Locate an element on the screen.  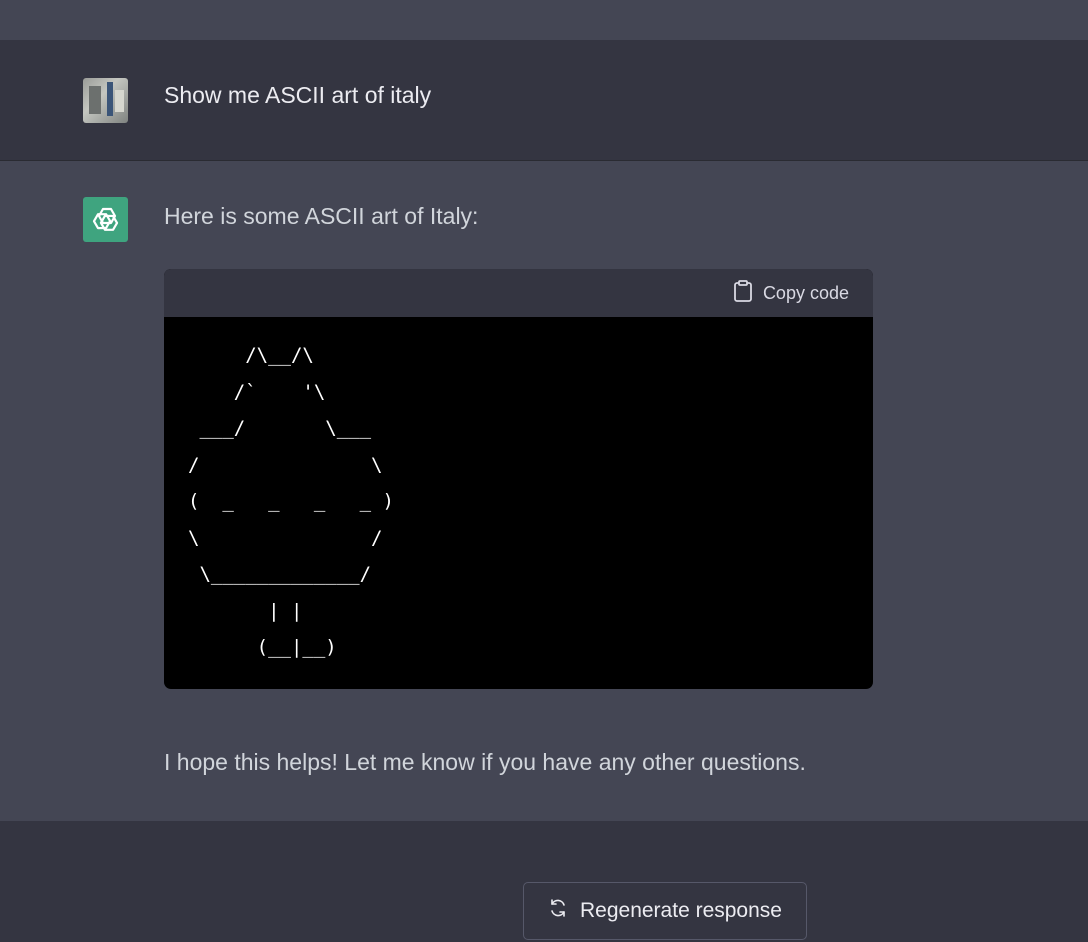
regenerate-label: Regenerate response is located at coordinates (681, 910).